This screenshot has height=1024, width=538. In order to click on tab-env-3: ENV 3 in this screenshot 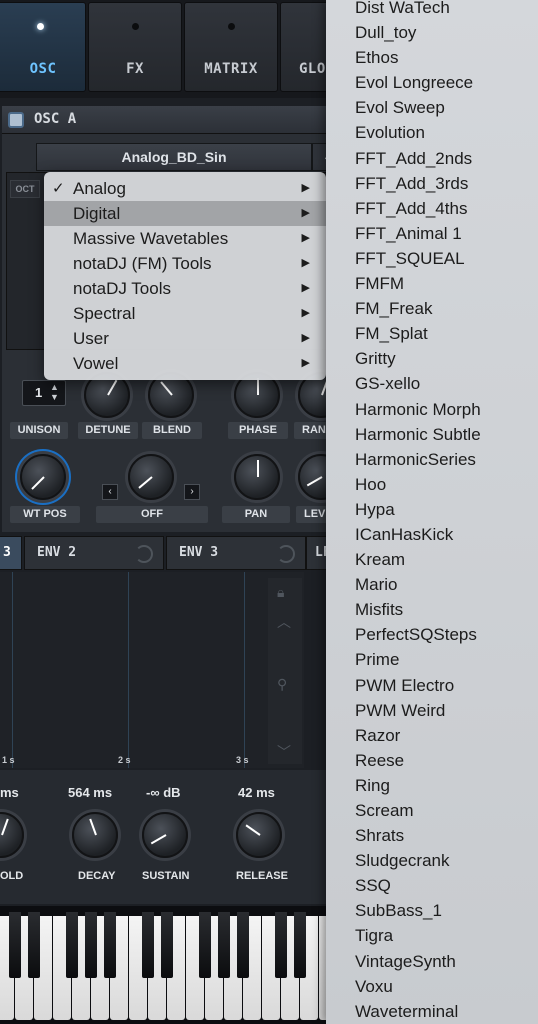, I will do `click(236, 553)`.